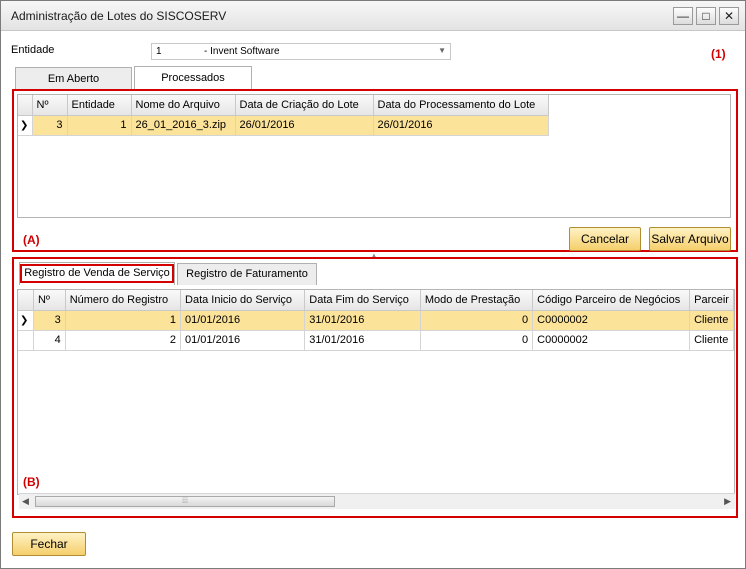 Image resolution: width=746 pixels, height=569 pixels. What do you see at coordinates (49, 320) in the screenshot?
I see `record-no: 3` at bounding box center [49, 320].